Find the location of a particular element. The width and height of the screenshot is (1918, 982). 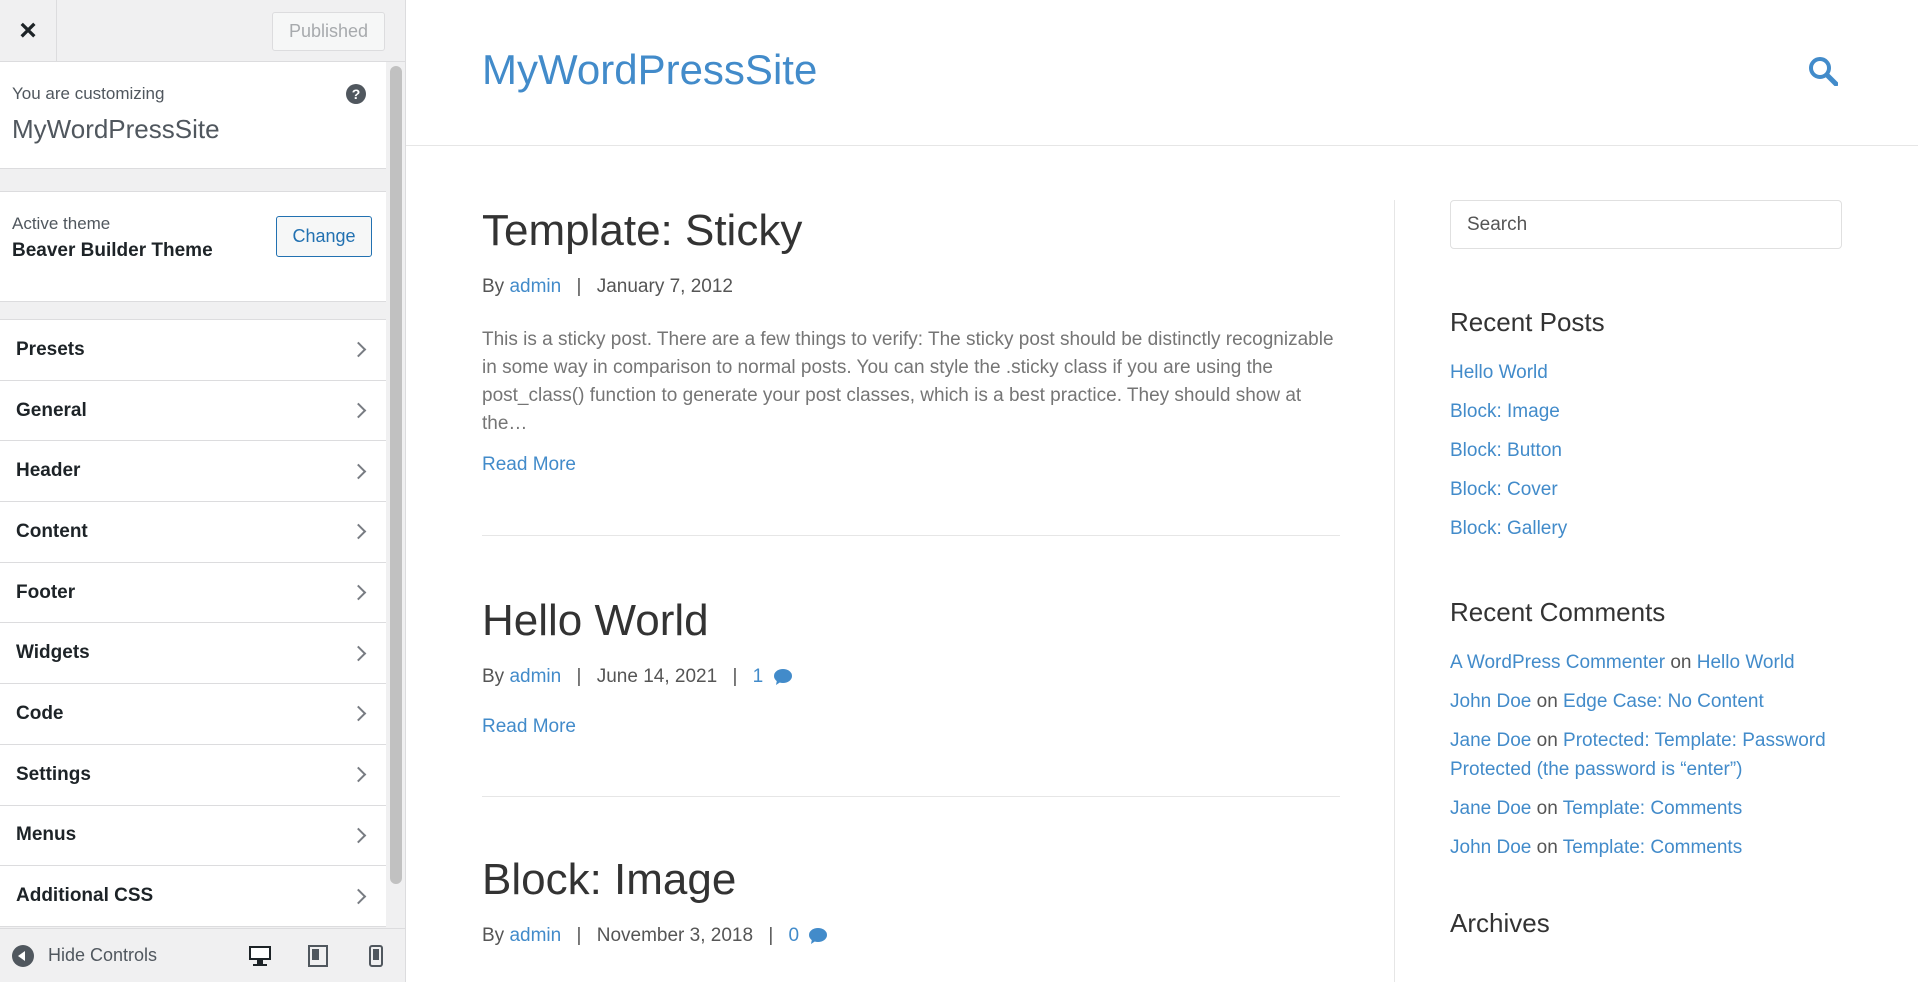

sidebar-scrollbar is located at coordinates (396, 475).